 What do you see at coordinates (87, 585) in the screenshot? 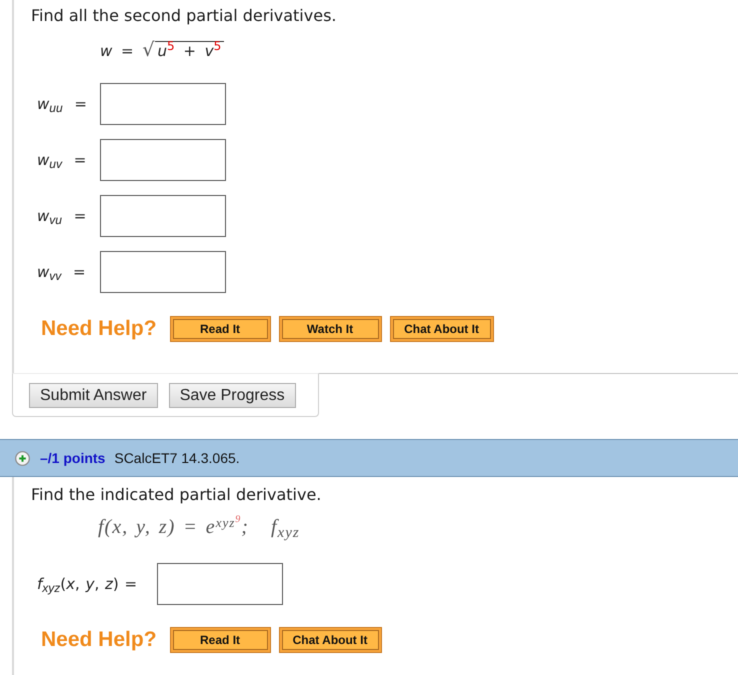
I see `answer-label: f$_{xyz}$(x, y, z) =` at bounding box center [87, 585].